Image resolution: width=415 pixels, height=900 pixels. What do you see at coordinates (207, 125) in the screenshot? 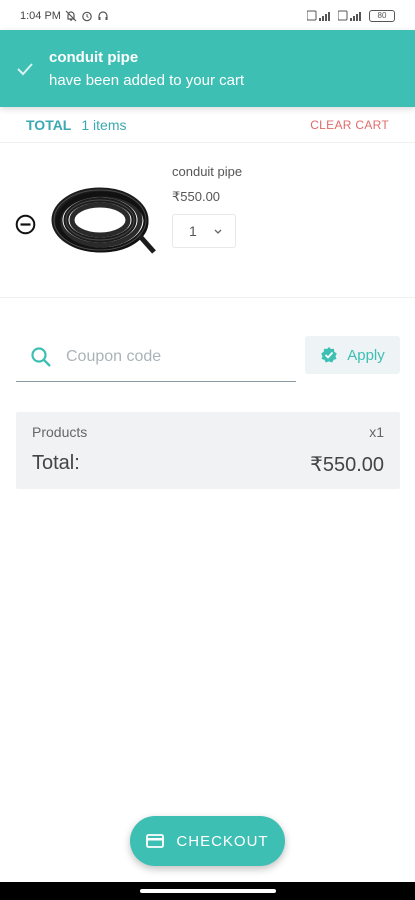
I see `cart-header: TOTAL 1 items CLEAR CART` at bounding box center [207, 125].